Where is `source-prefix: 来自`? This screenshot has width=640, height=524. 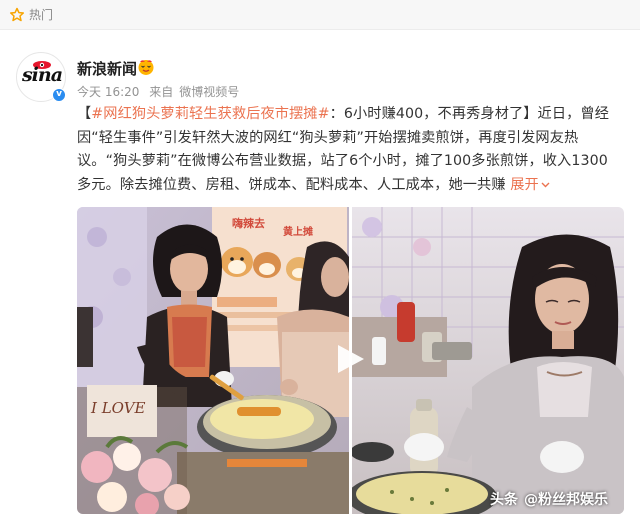
source-prefix: 来自 is located at coordinates (161, 92).